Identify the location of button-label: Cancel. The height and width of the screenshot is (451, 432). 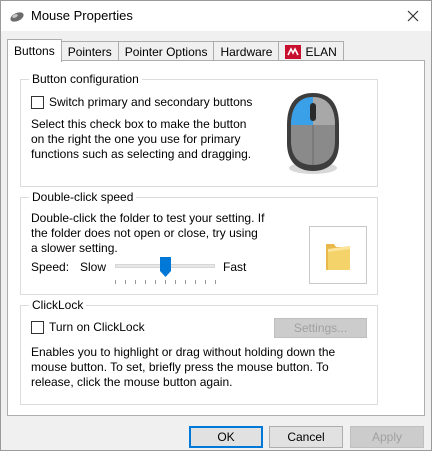
(306, 437).